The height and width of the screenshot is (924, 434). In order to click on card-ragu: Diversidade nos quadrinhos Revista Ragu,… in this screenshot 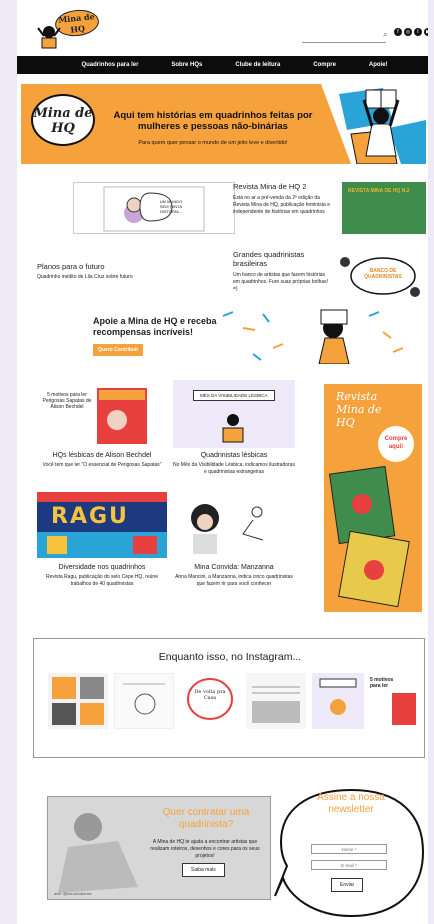, I will do `click(102, 576)`.